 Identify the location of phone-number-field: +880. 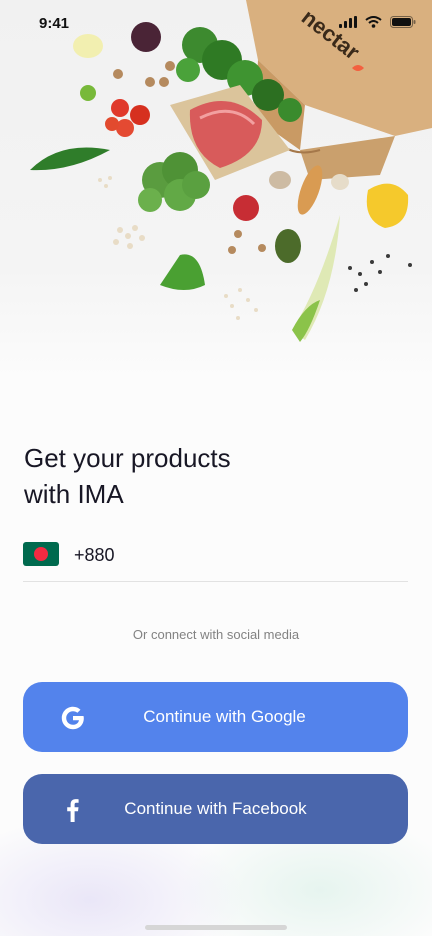
(215, 561).